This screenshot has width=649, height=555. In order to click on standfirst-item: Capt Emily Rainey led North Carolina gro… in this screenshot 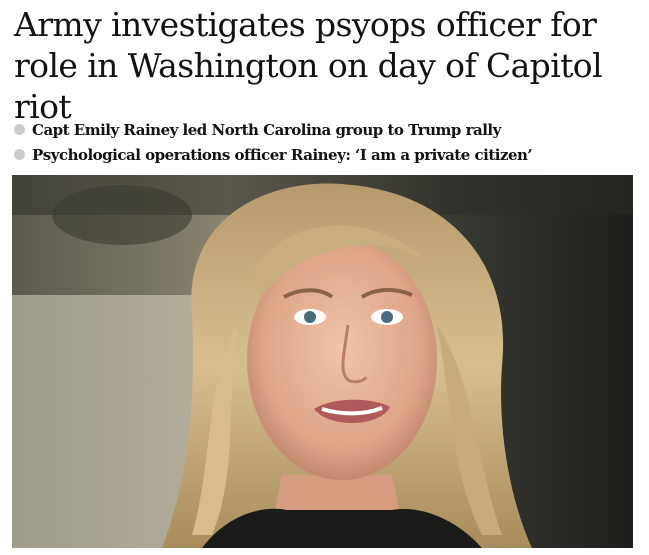, I will do `click(273, 129)`.